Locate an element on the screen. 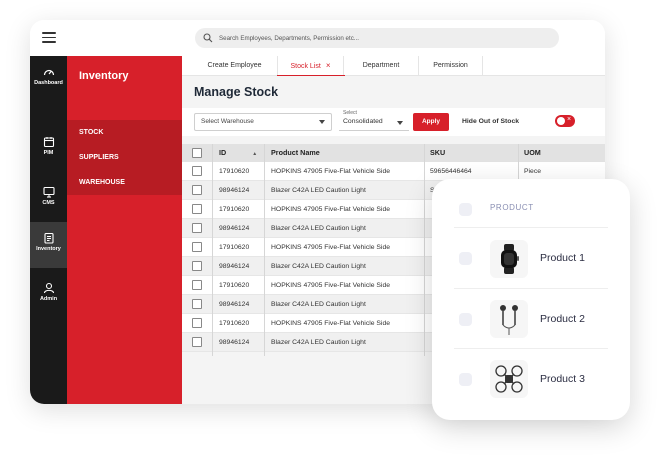  close-icon: × is located at coordinates (328, 65).